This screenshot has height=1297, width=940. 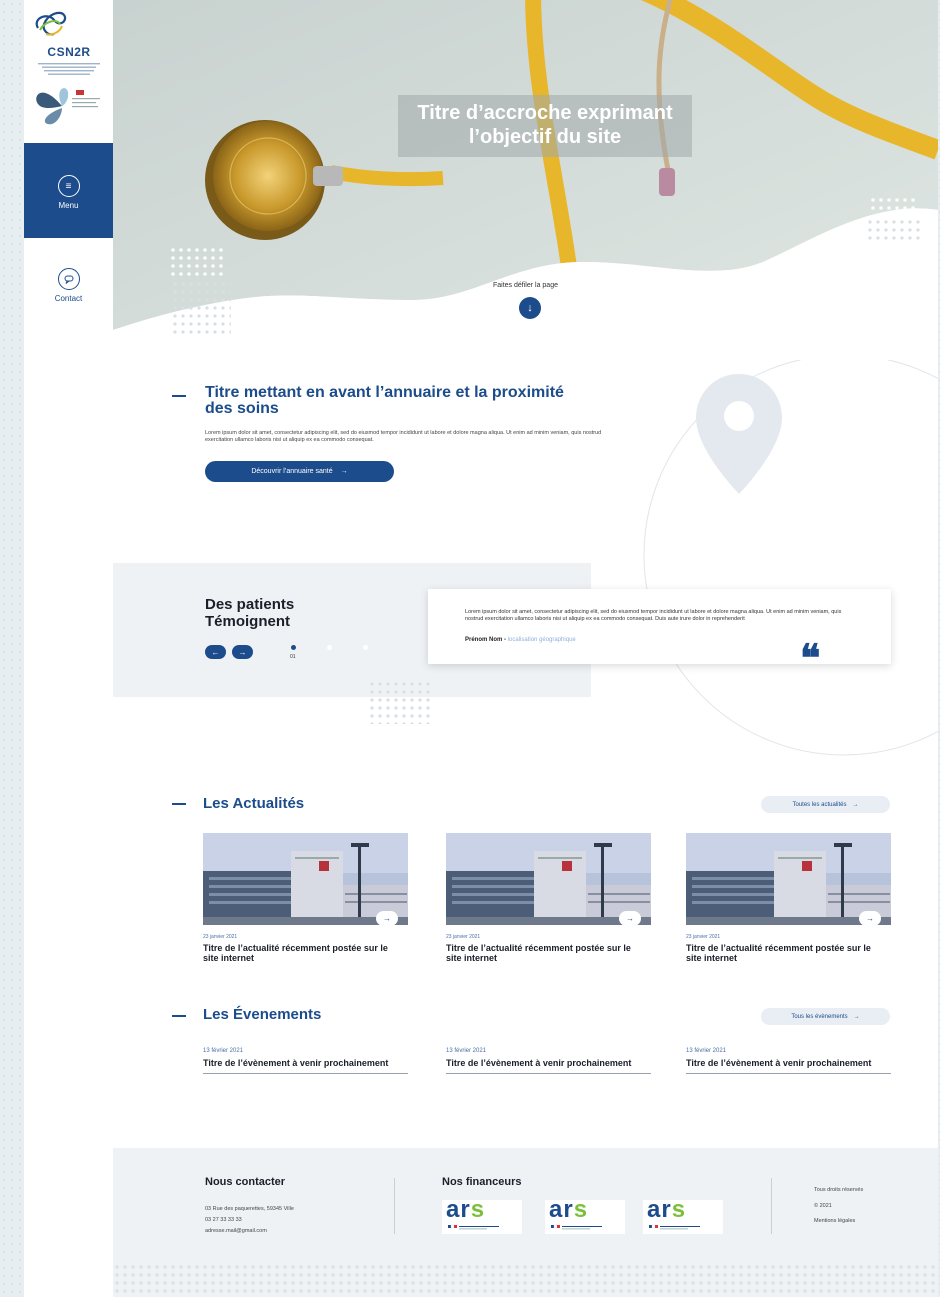 I want to click on footer-contact-title: Nous contacter, so click(x=245, y=1182).